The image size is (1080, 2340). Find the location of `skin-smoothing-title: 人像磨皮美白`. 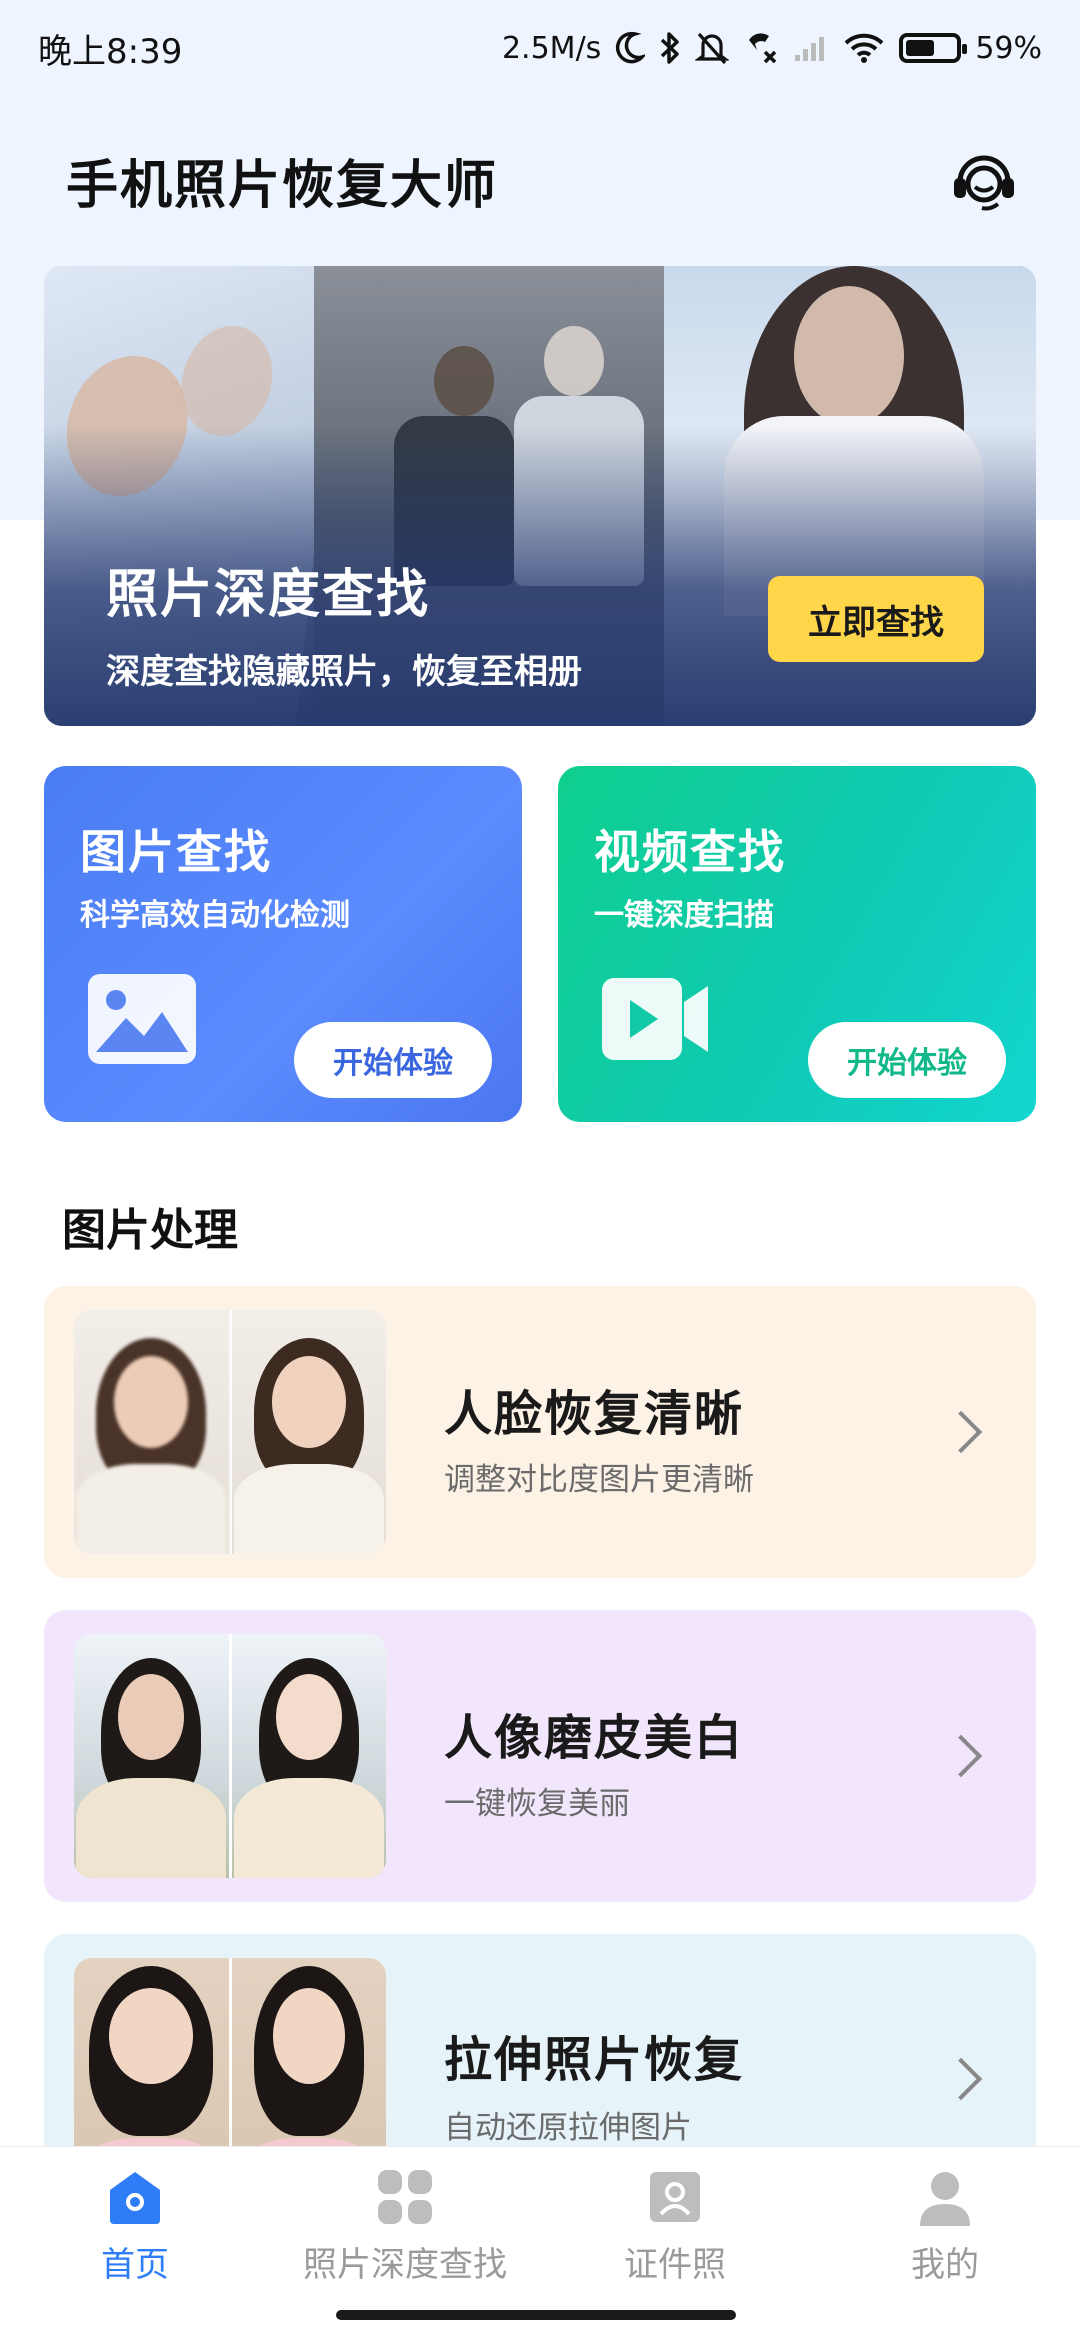

skin-smoothing-title: 人像磨皮美白 is located at coordinates (594, 1738).